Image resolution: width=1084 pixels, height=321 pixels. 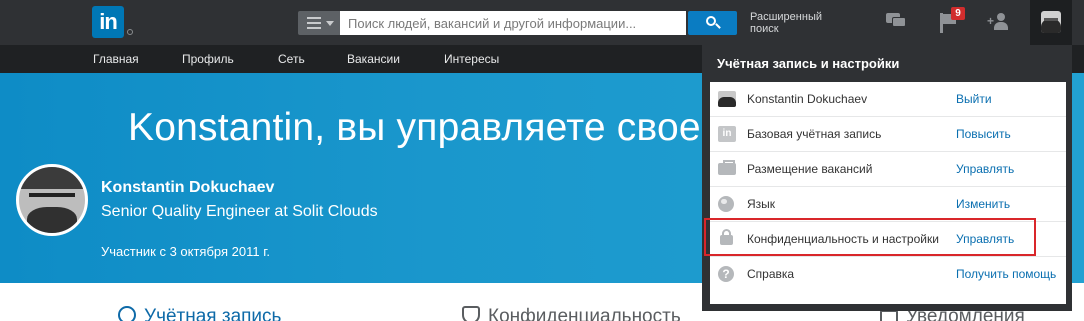 What do you see at coordinates (726, 204) in the screenshot?
I see `globe-icon` at bounding box center [726, 204].